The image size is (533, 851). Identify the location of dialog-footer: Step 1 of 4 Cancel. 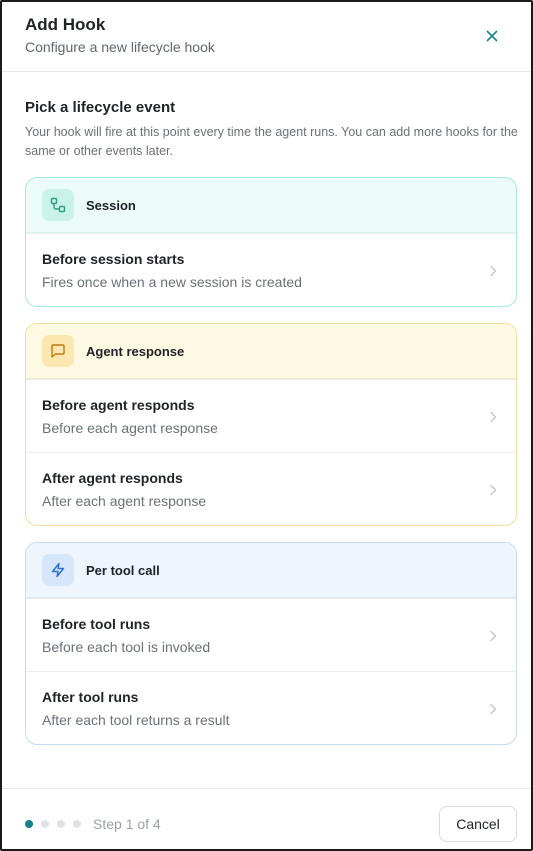
(266, 818).